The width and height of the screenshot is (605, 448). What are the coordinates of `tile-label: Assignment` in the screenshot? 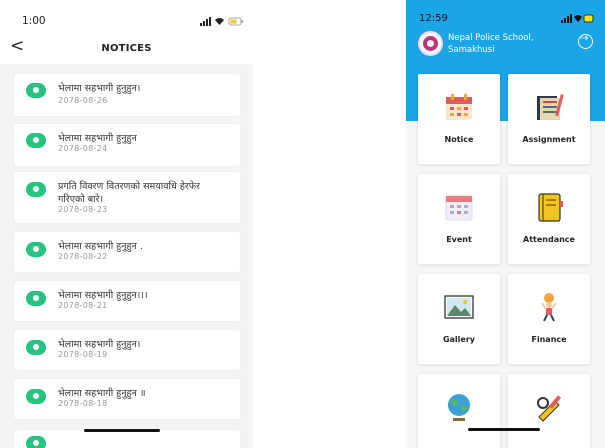 It's located at (549, 139).